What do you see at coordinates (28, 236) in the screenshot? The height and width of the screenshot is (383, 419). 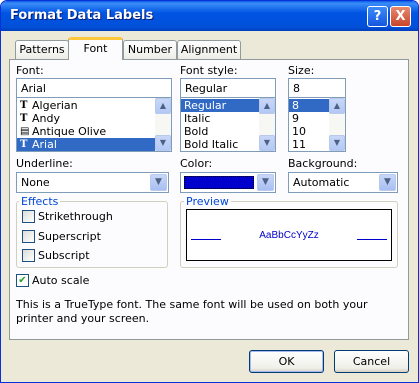 I see `superscript-checkbox` at bounding box center [28, 236].